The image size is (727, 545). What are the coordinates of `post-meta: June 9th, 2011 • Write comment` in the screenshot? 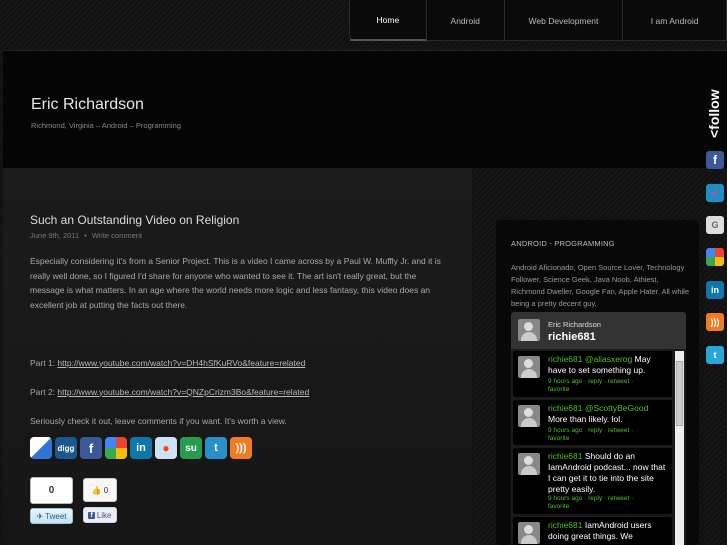 It's located at (86, 235).